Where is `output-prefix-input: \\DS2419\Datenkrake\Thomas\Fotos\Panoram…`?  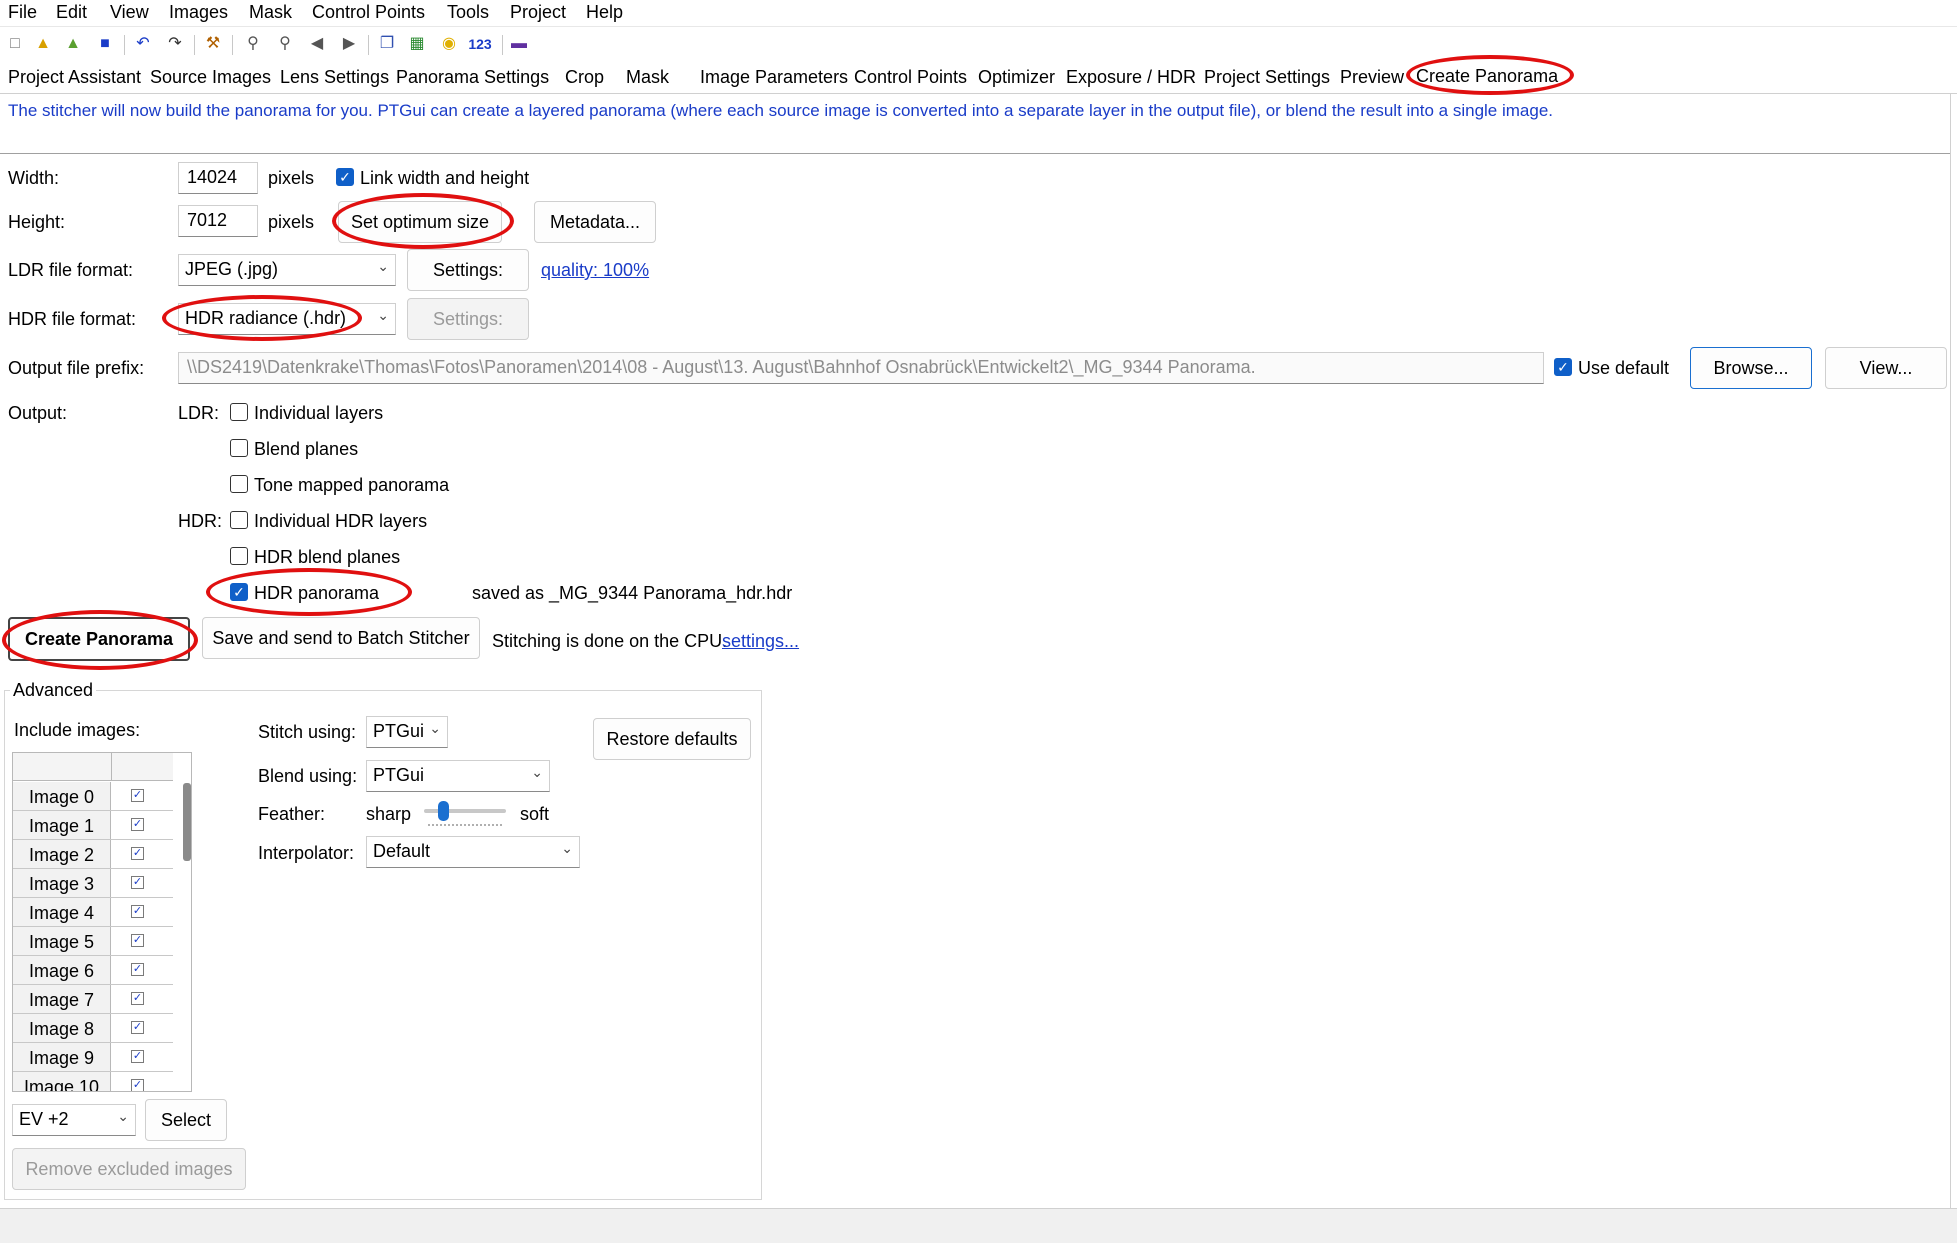
output-prefix-input: \\DS2419\Datenkrake\Thomas\Fotos\Panoram… is located at coordinates (861, 368).